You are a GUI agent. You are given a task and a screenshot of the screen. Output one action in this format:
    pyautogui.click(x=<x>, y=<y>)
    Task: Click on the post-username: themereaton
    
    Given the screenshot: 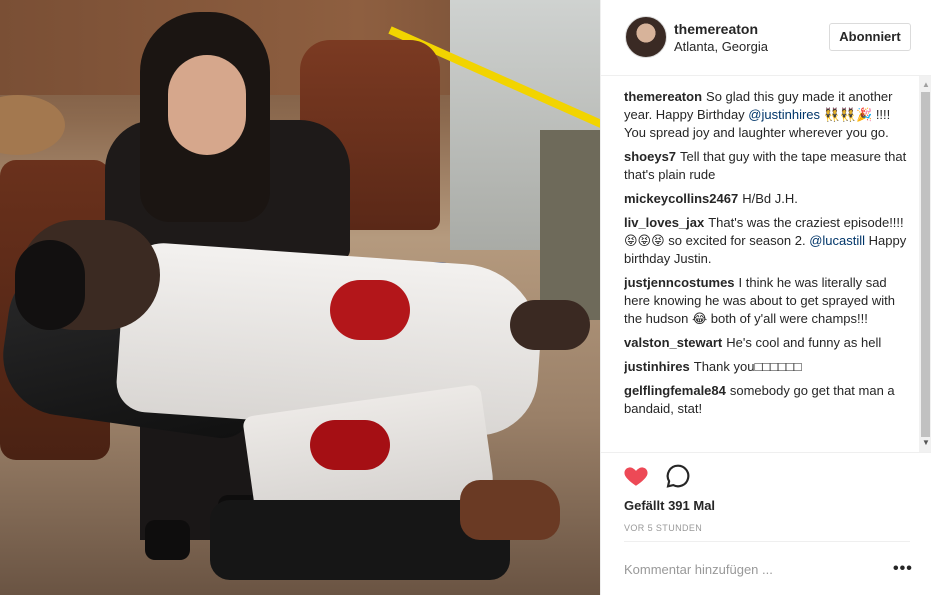 What is the action you would take?
    pyautogui.click(x=716, y=29)
    